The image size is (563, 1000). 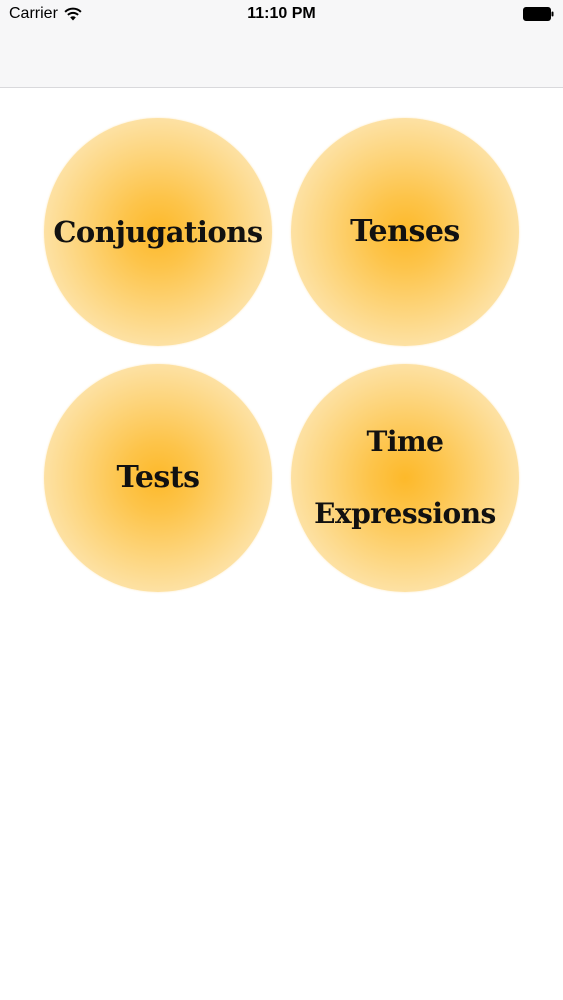 I want to click on navigation-bar, so click(x=281, y=59).